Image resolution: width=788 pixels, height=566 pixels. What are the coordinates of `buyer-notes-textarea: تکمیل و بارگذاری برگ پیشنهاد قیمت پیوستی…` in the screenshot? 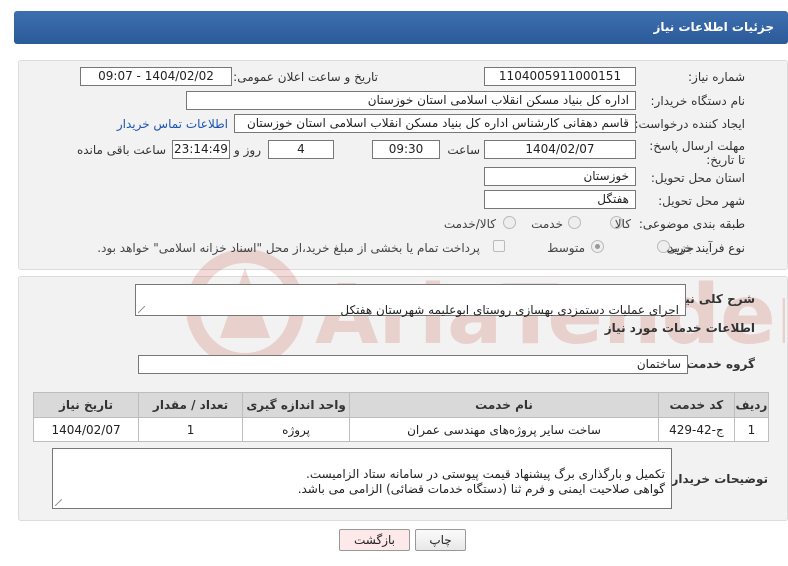 It's located at (362, 478).